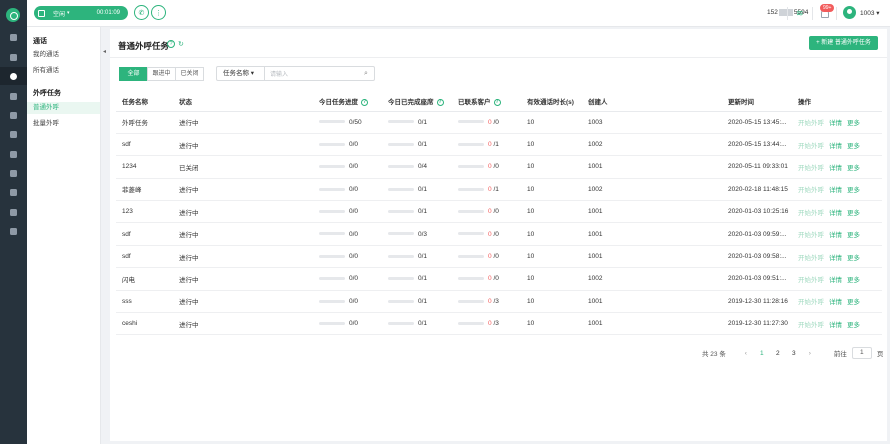 The image size is (890, 444). I want to click on agents-done: 0/4, so click(423, 167).